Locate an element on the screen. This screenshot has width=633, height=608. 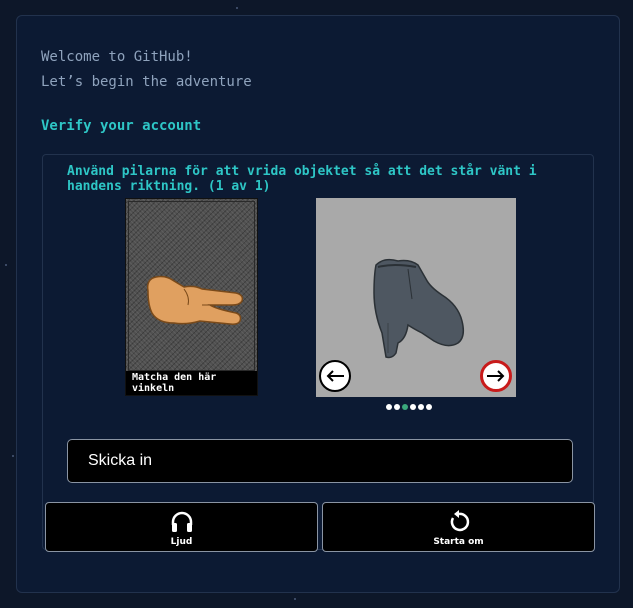
restart-button: Starta om is located at coordinates (458, 527).